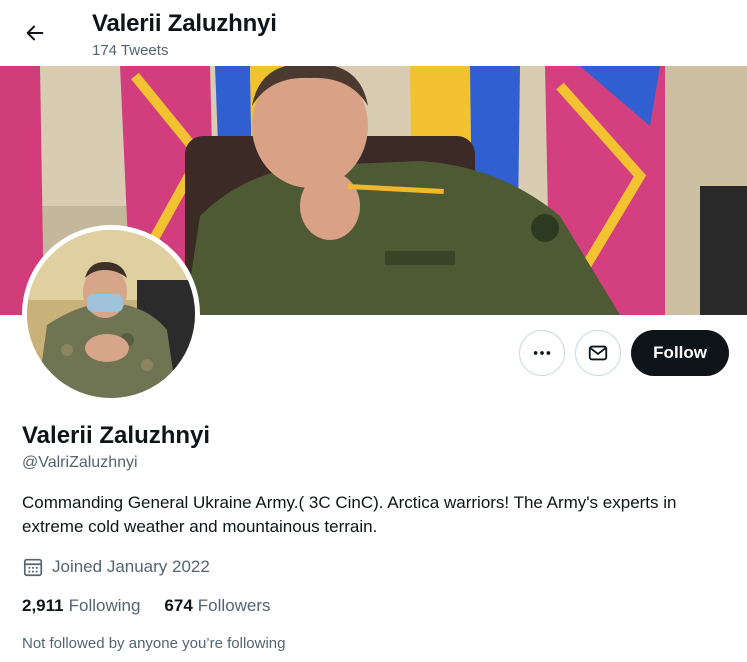 The width and height of the screenshot is (747, 662). I want to click on follow-button: Follow, so click(680, 353).